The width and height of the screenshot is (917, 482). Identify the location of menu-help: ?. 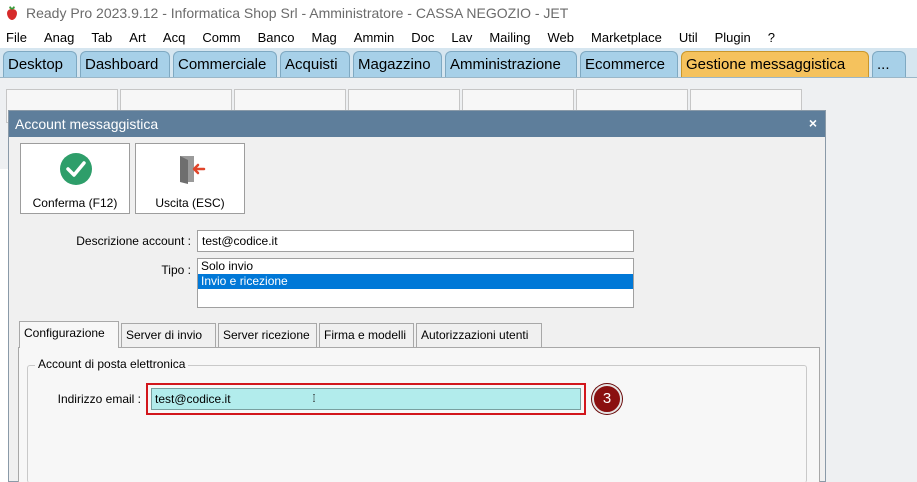
(771, 37).